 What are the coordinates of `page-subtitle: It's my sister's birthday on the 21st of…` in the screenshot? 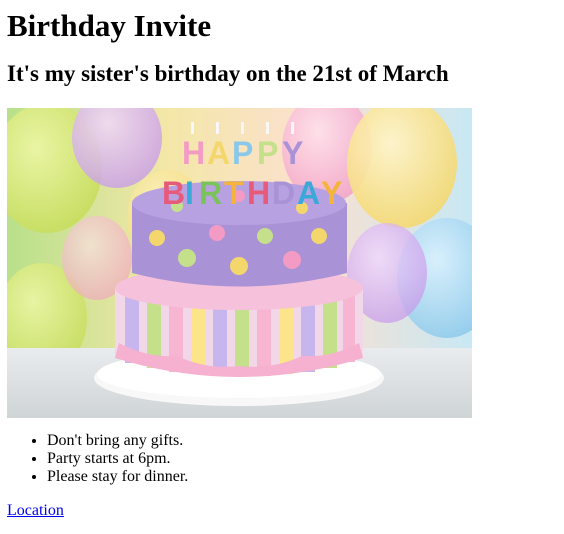 It's located at (228, 73).